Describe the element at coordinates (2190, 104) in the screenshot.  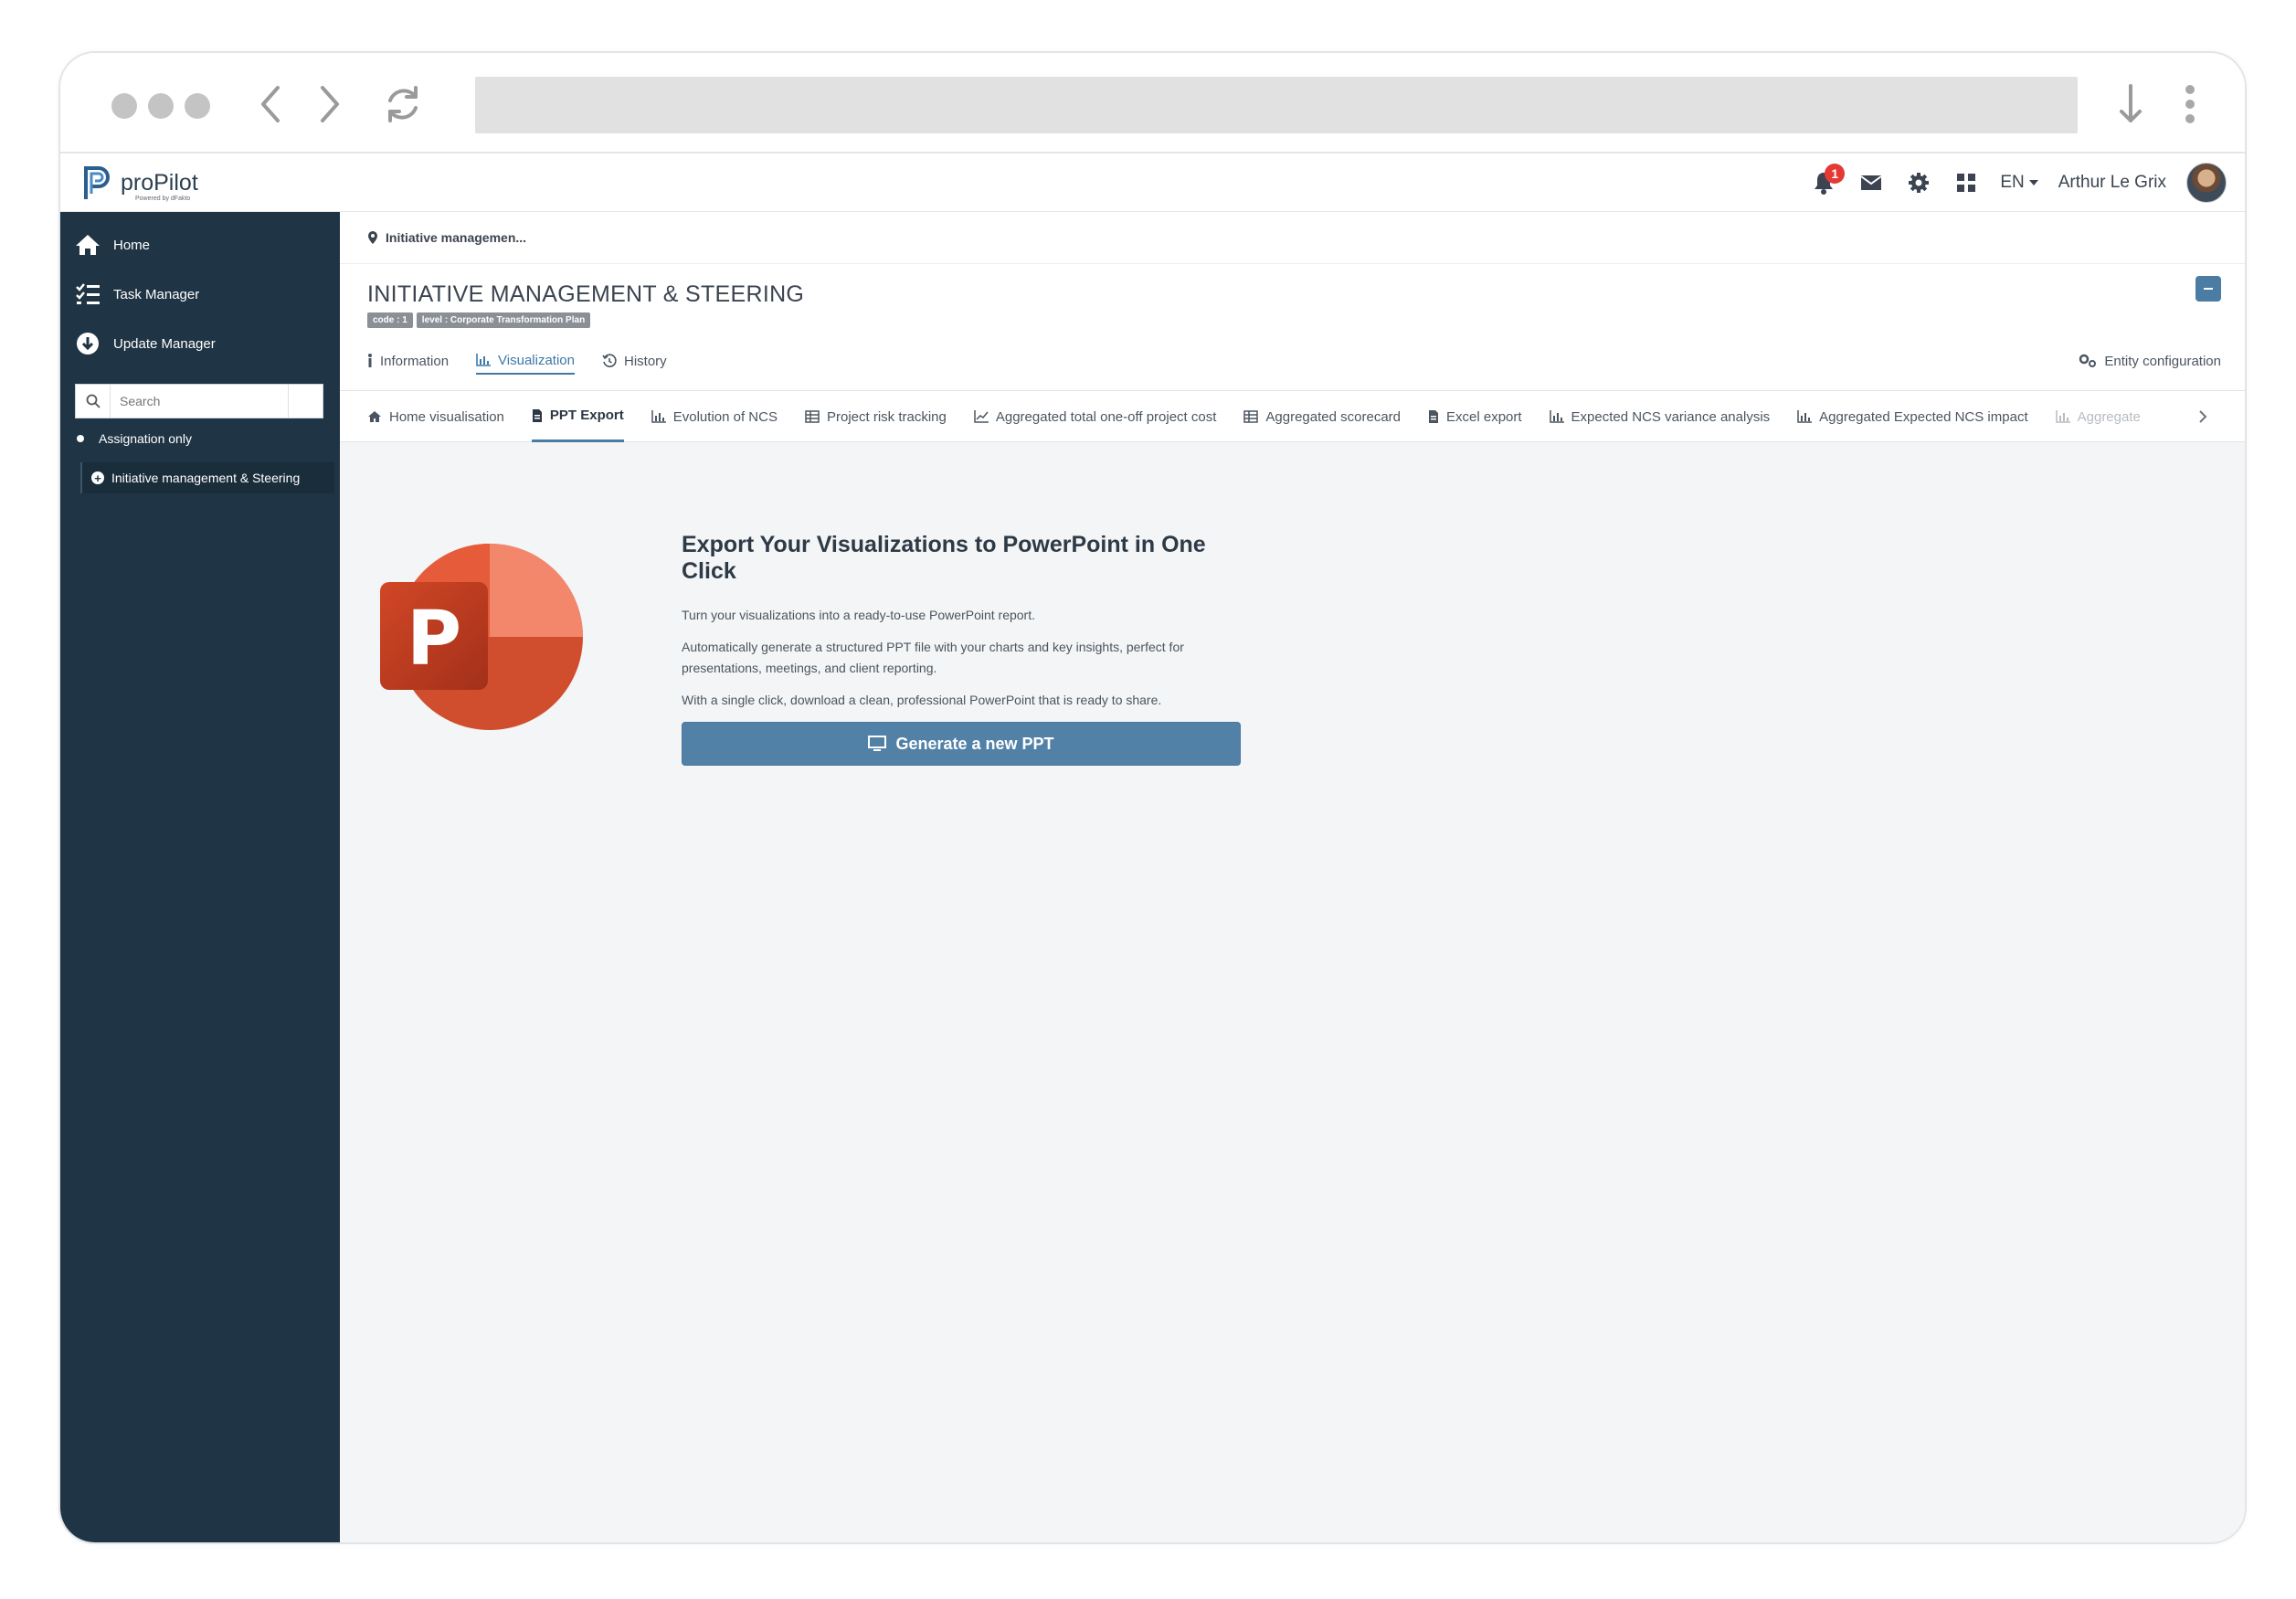
I see `more-icon` at that location.